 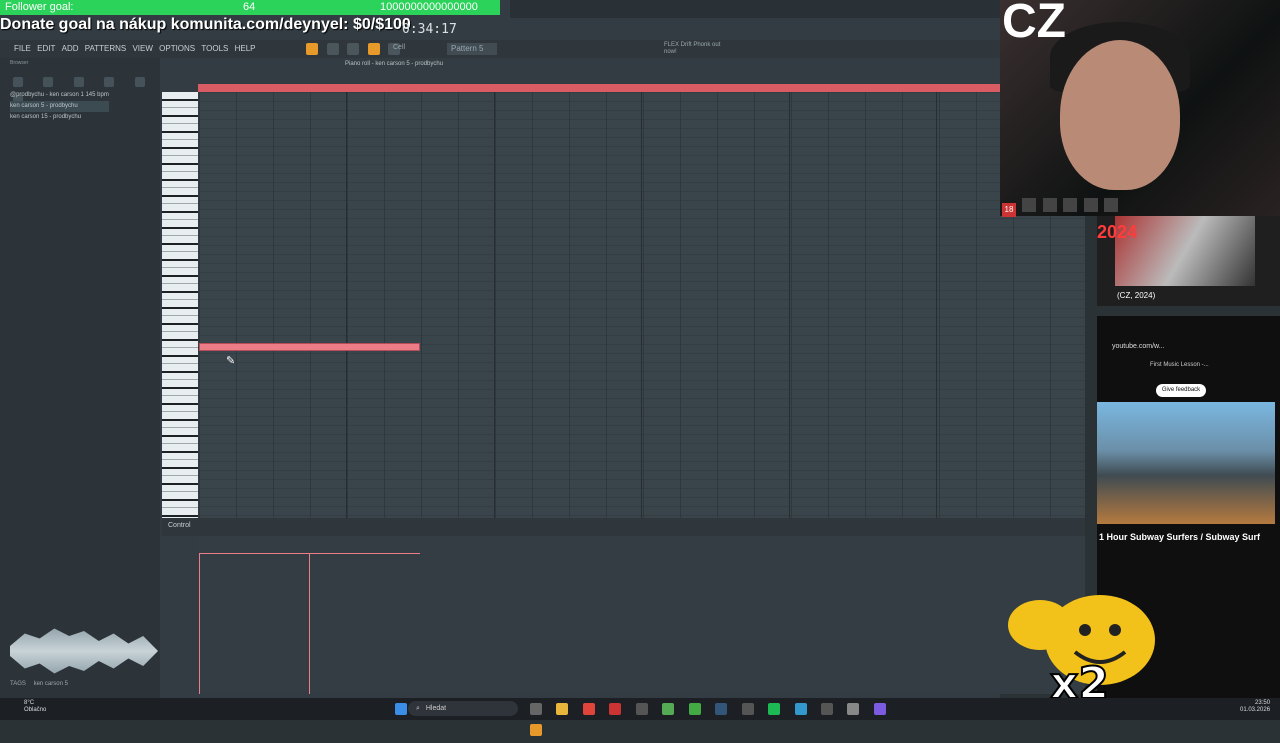 What do you see at coordinates (1029, 205) in the screenshot?
I see `eye-icon` at bounding box center [1029, 205].